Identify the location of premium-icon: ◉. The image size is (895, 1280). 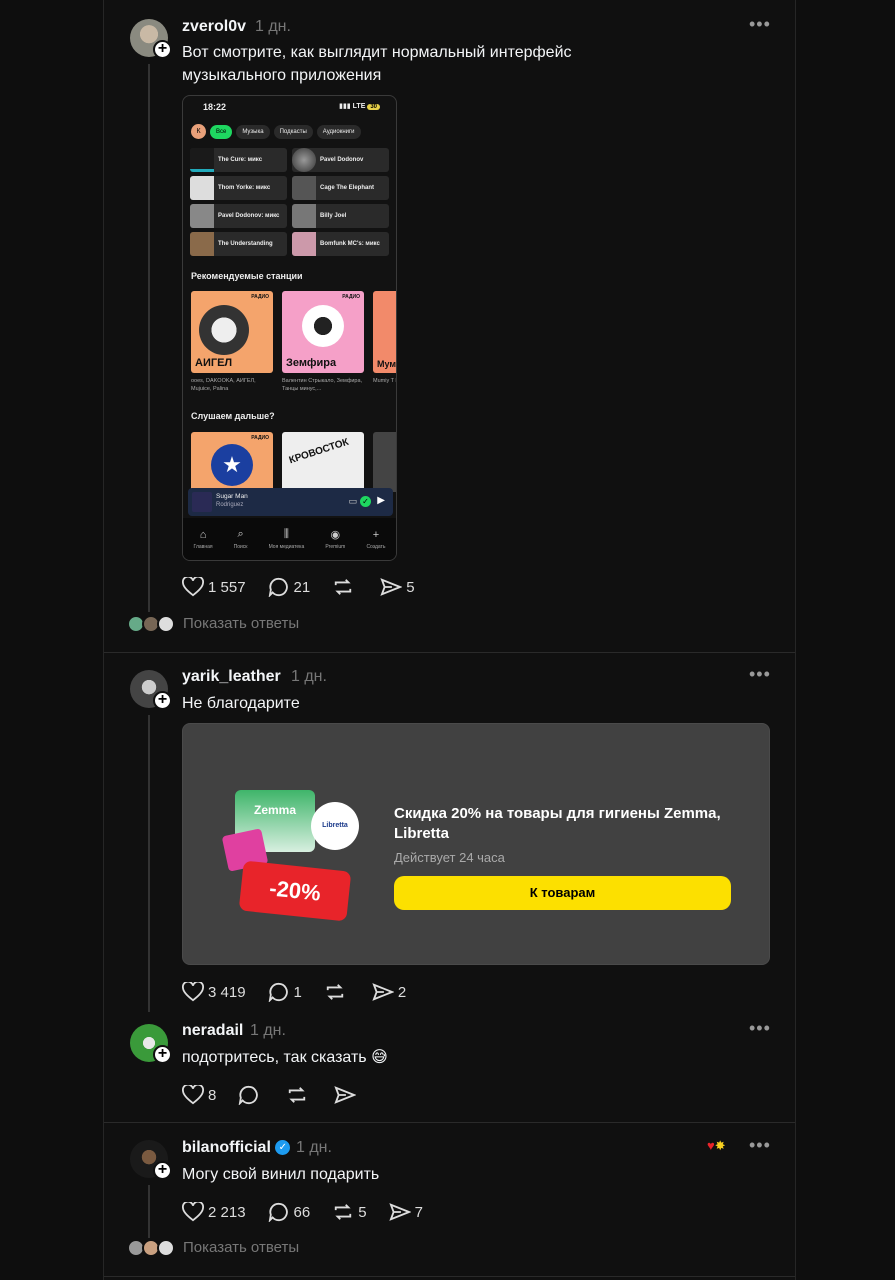
(335, 535).